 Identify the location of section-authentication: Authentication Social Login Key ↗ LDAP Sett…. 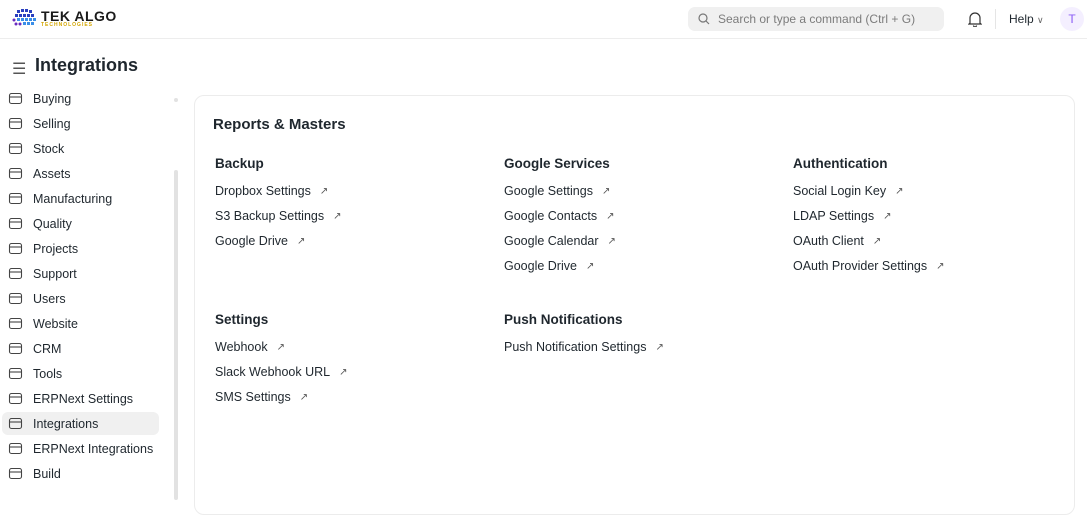
(933, 220).